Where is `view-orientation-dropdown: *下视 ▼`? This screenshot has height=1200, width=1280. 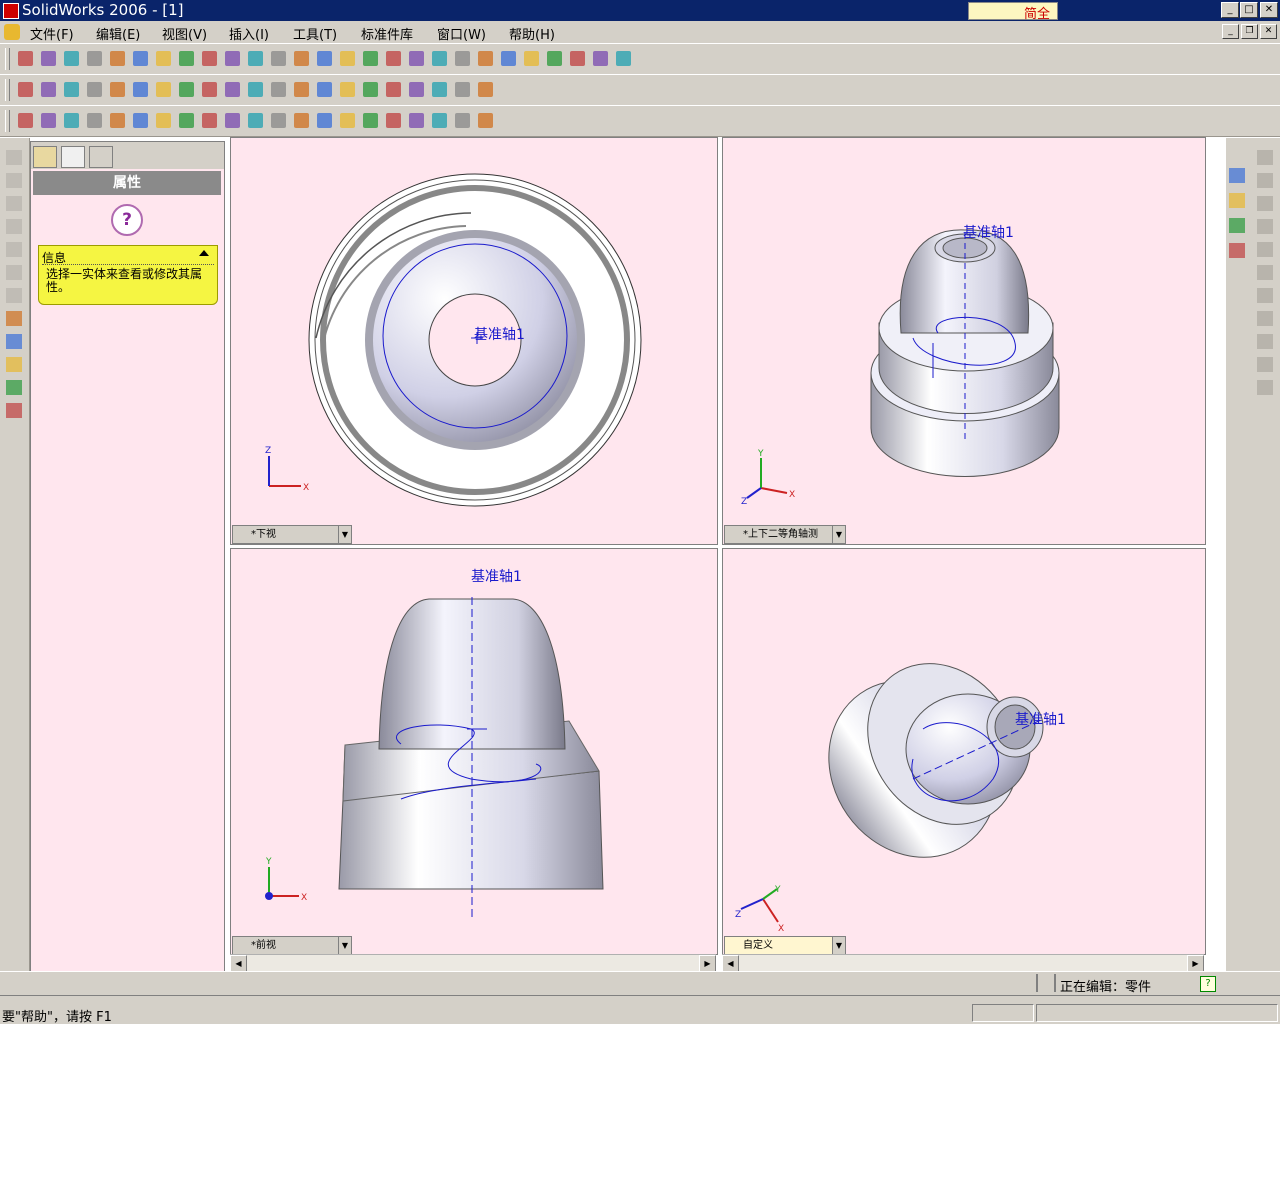 view-orientation-dropdown: *下视 ▼ is located at coordinates (292, 534).